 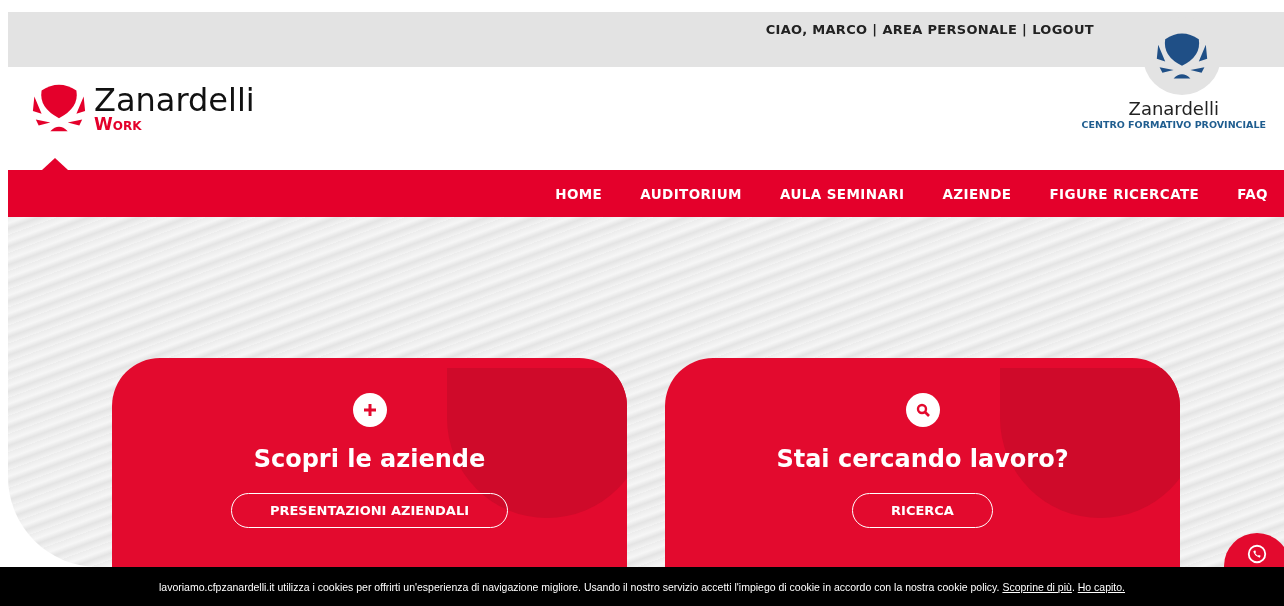 What do you see at coordinates (369, 459) in the screenshot?
I see `card-title: Scopri le aziende` at bounding box center [369, 459].